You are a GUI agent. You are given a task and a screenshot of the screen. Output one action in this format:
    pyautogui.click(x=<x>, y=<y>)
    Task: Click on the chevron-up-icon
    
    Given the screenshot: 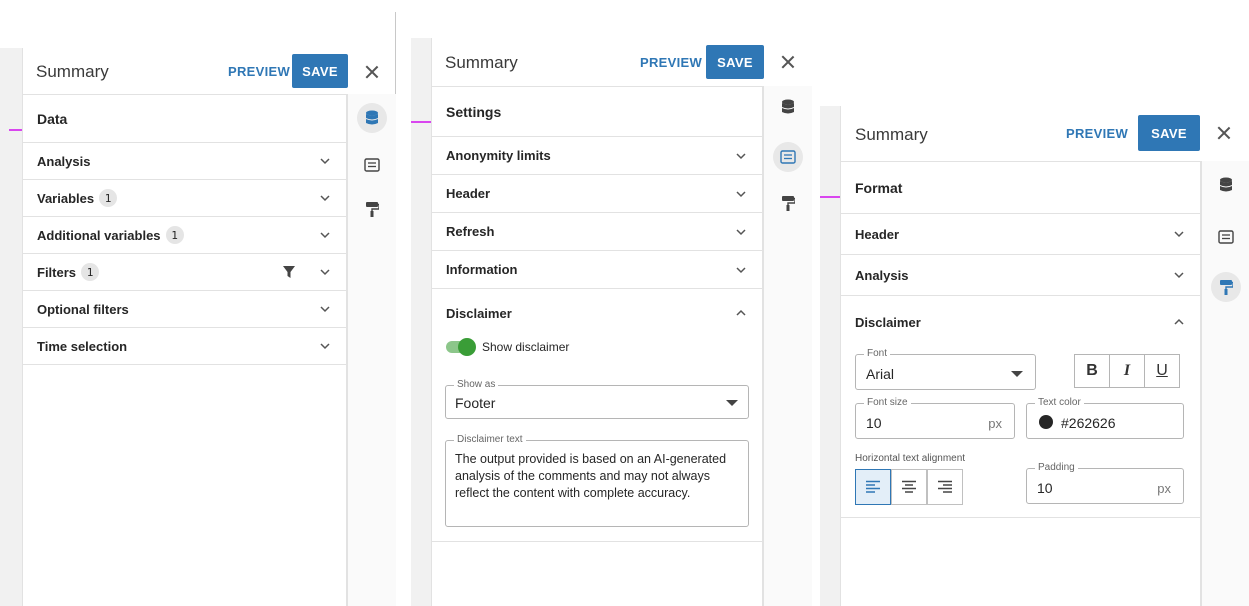 What is the action you would take?
    pyautogui.click(x=741, y=313)
    